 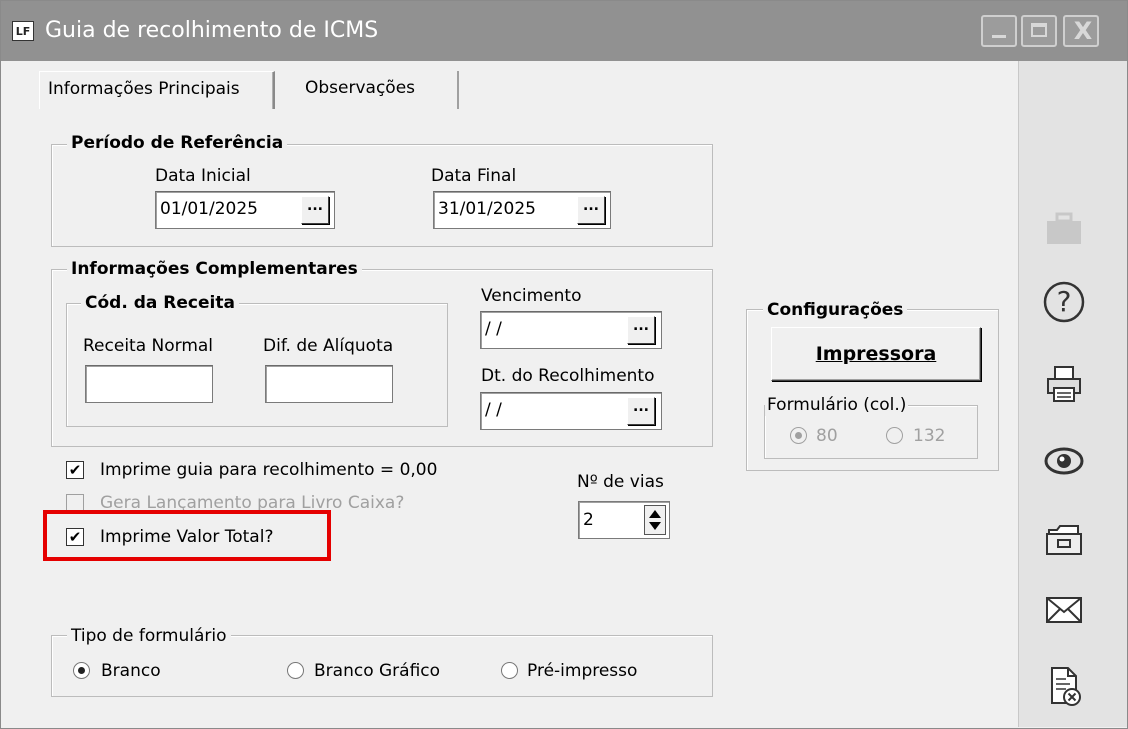 I want to click on branco-grafico-label: Branco Gráfico, so click(x=377, y=671).